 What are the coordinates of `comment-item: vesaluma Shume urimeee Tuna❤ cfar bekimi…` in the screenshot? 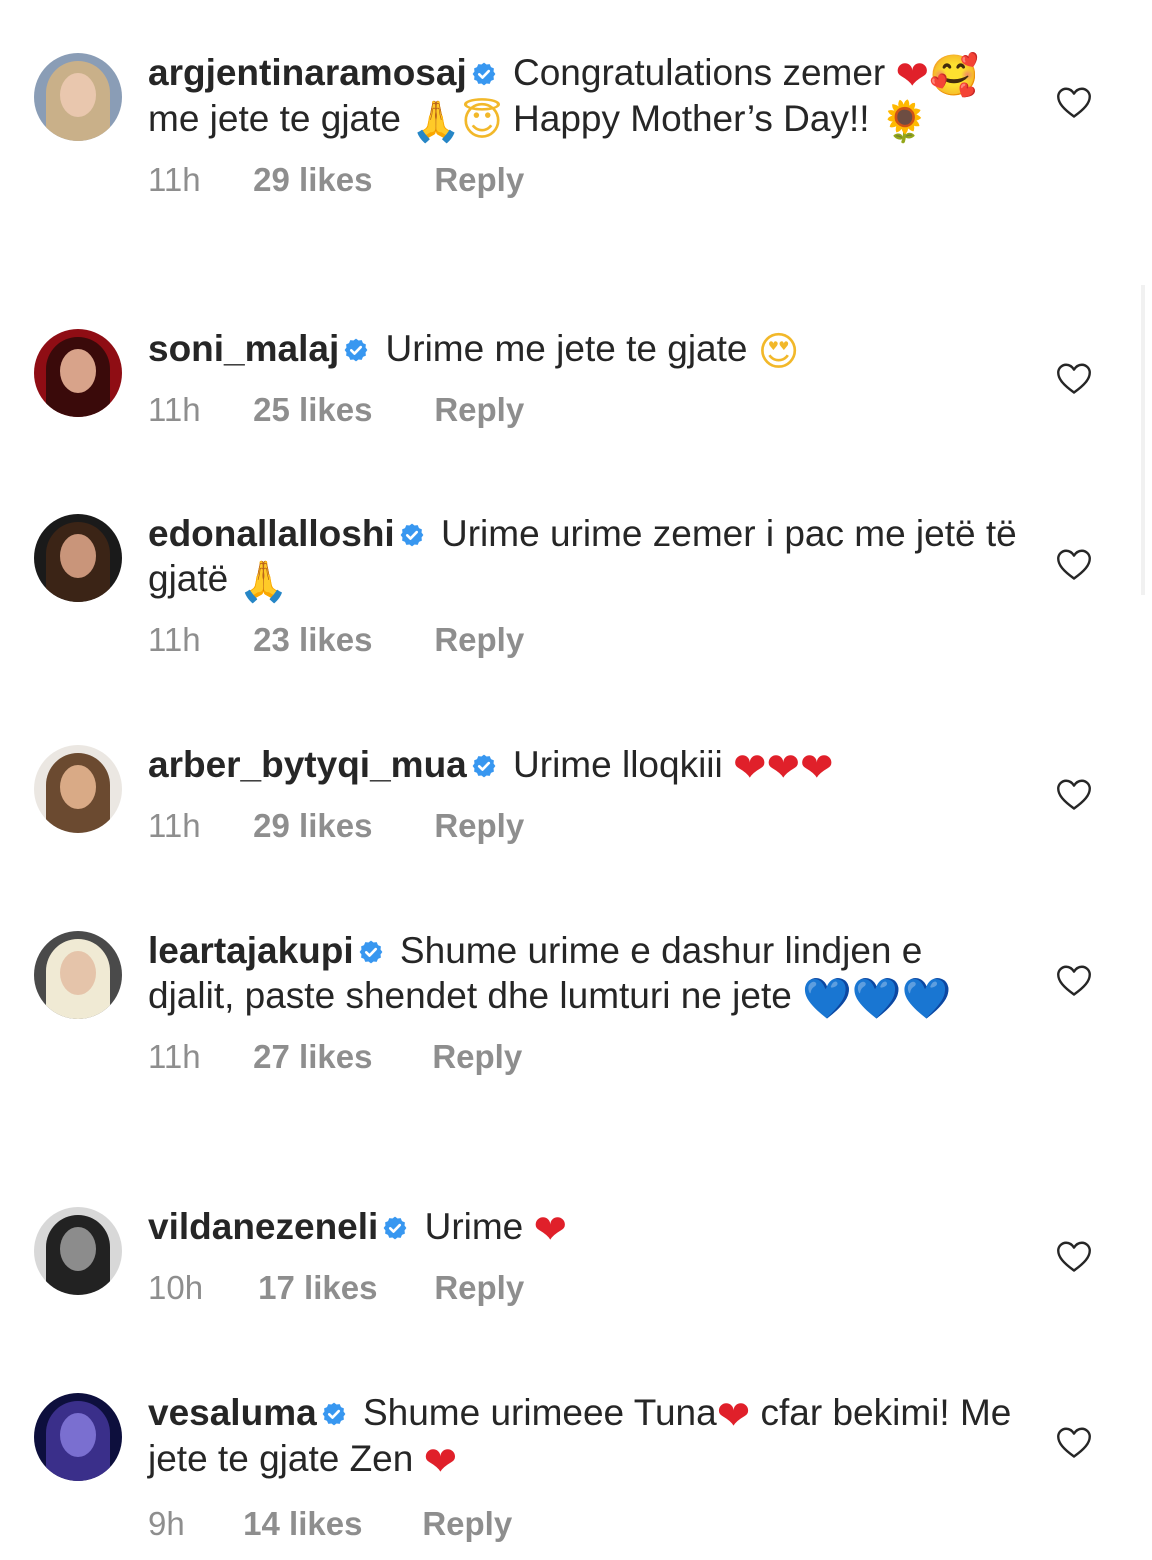 It's located at (576, 1466).